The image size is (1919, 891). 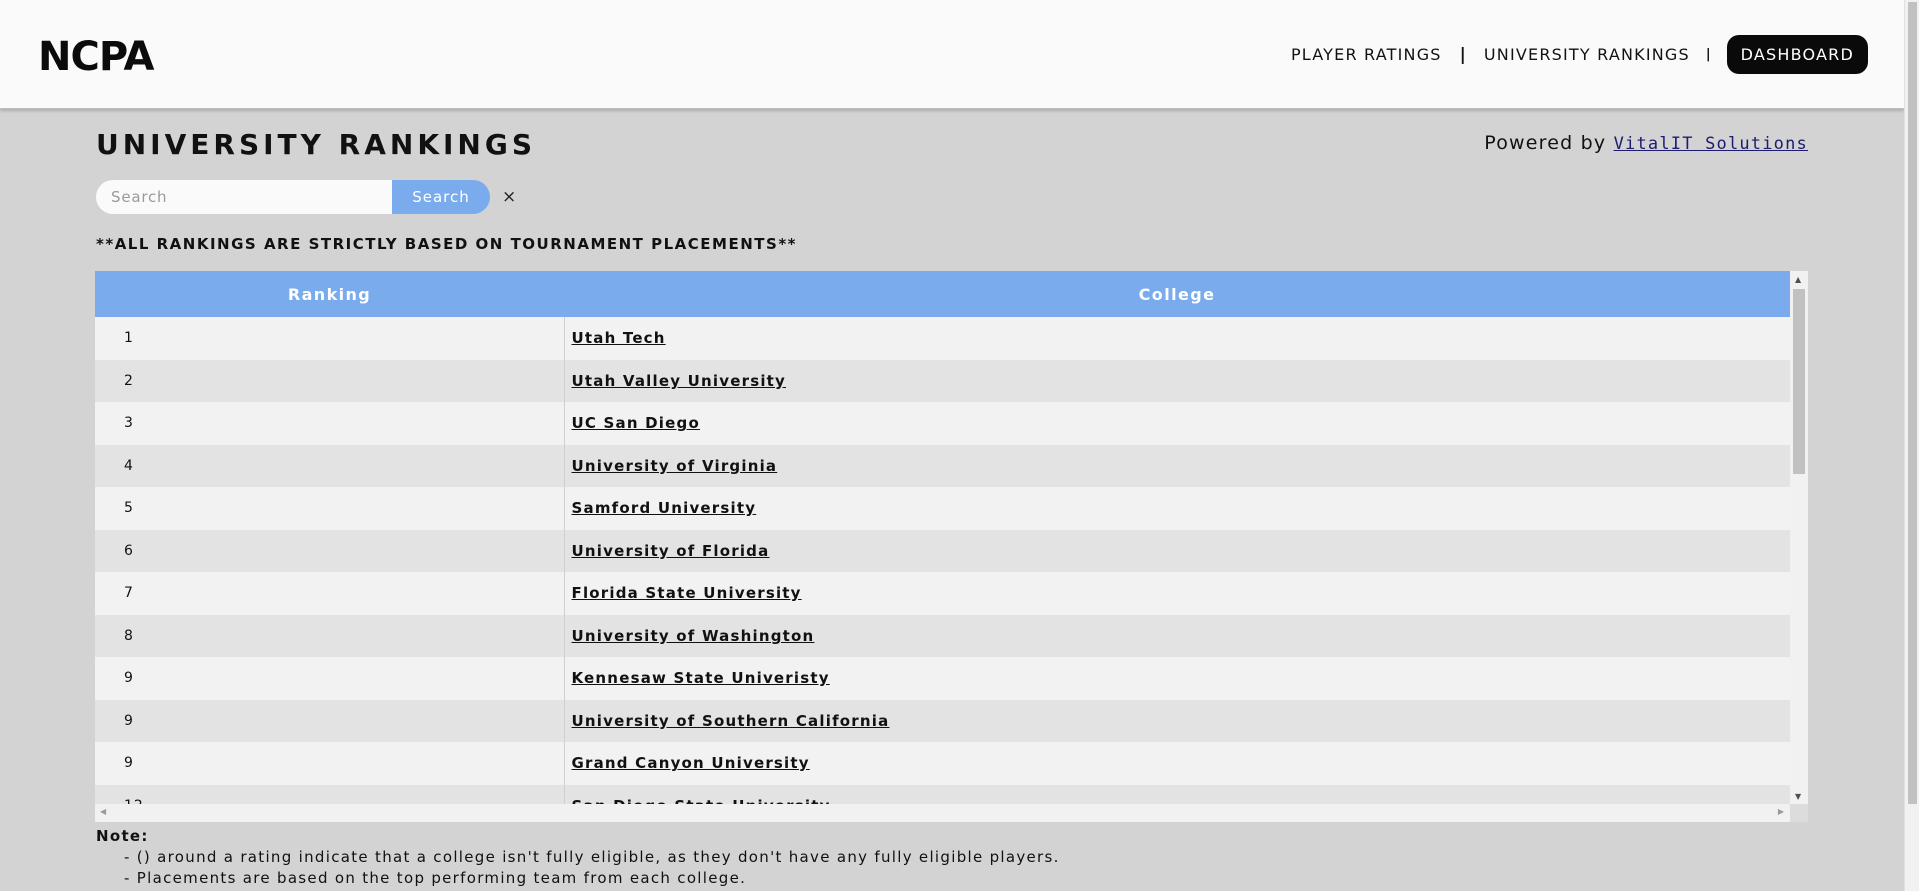 I want to click on search-bar: Search ×, so click(x=306, y=197).